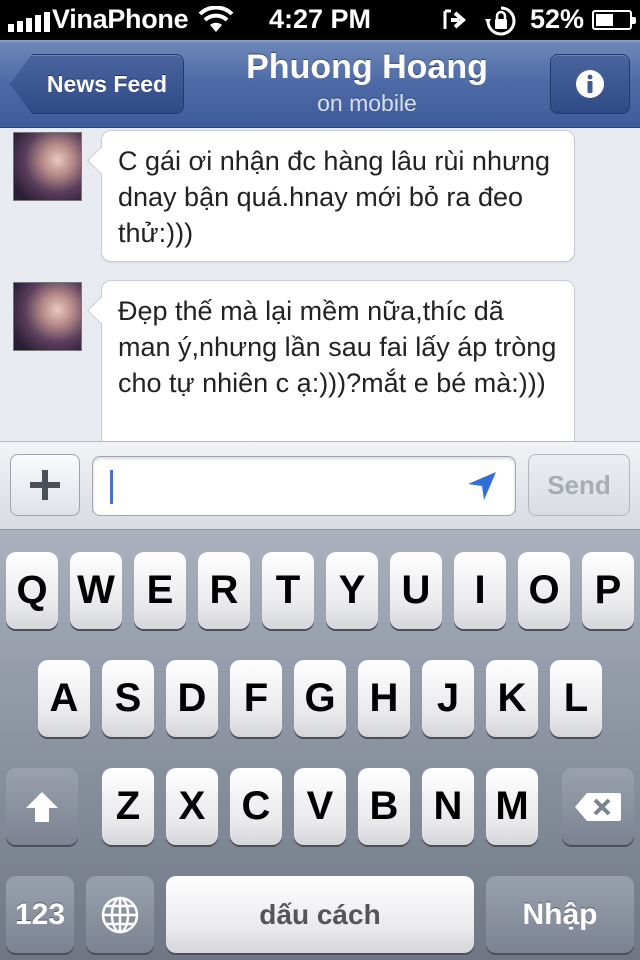  Describe the element at coordinates (512, 698) in the screenshot. I see `key-k: K` at that location.